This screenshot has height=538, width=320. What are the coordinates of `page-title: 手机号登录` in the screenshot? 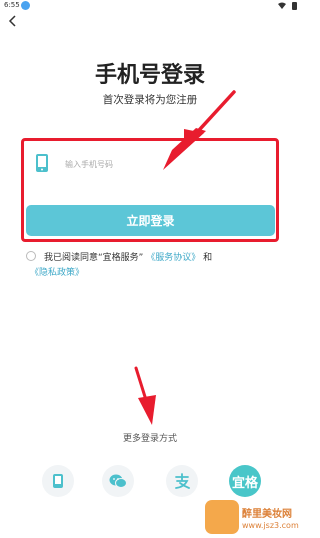 It's located at (149, 75).